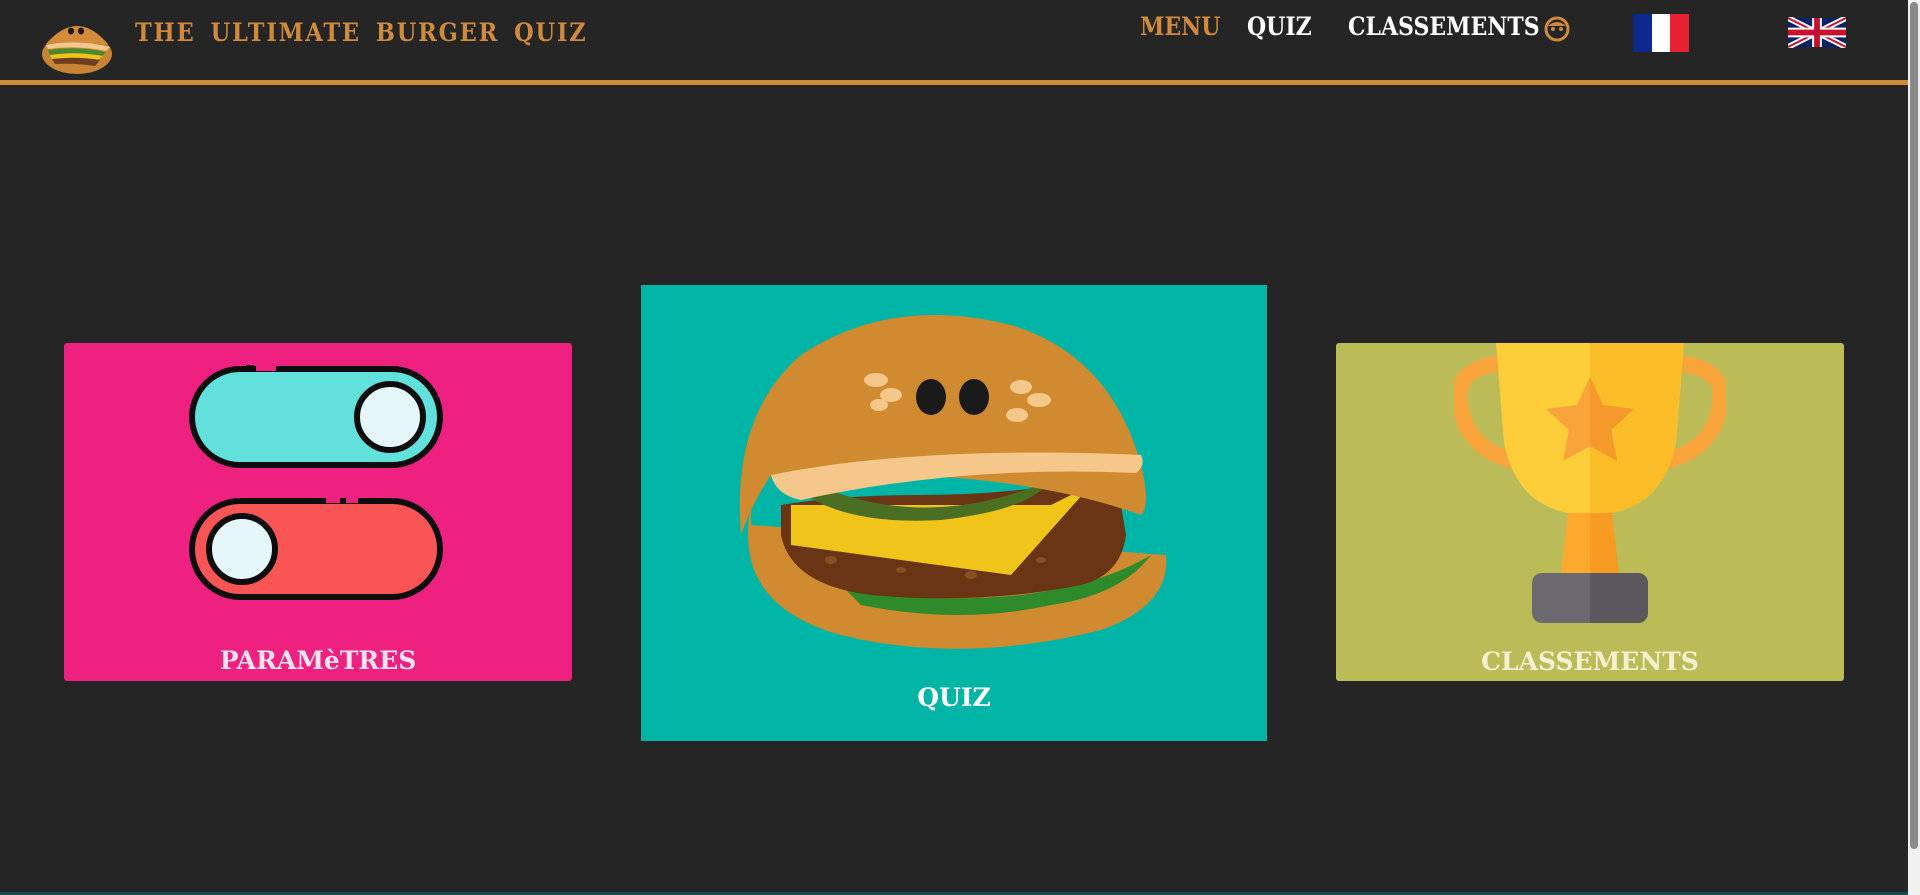 The image size is (1920, 895). I want to click on user-face-icon, so click(1557, 29).